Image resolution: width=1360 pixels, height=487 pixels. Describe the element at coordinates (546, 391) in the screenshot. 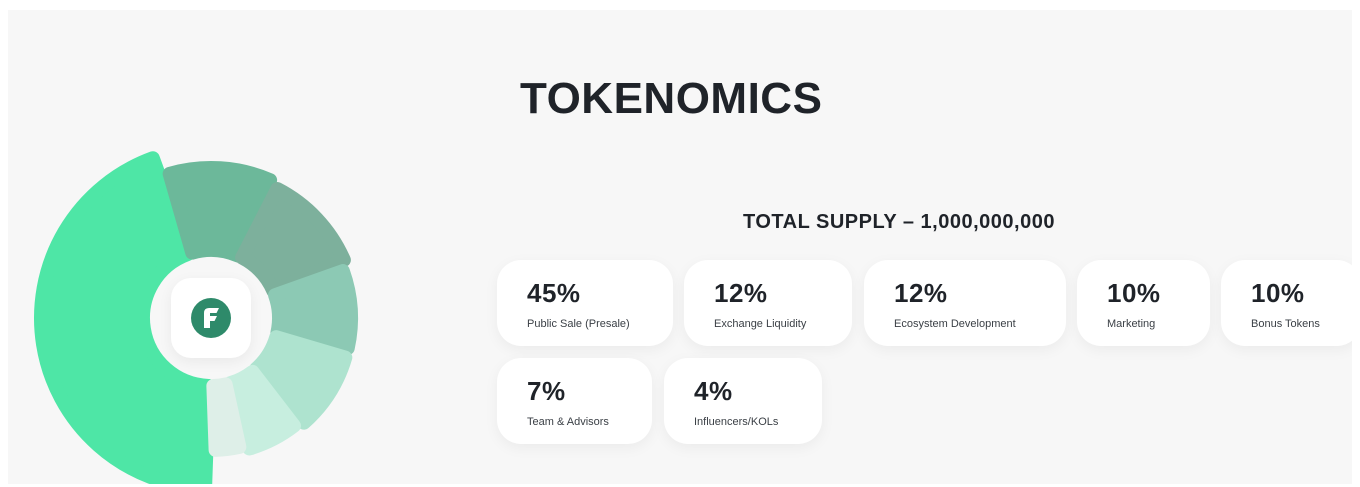

I see `allocation-percent: 7%` at that location.